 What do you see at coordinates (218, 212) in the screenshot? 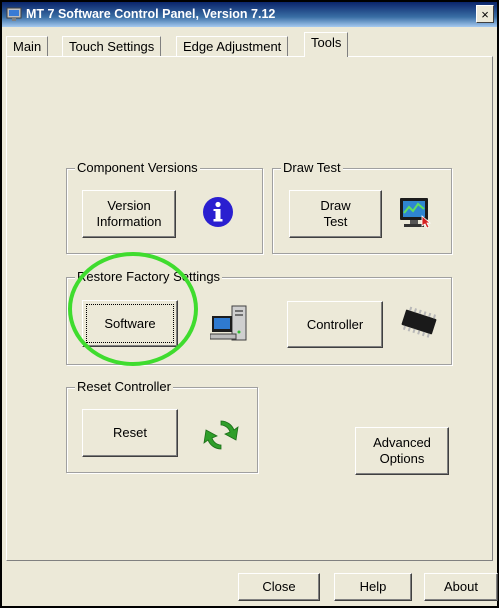
I see `info-icon` at bounding box center [218, 212].